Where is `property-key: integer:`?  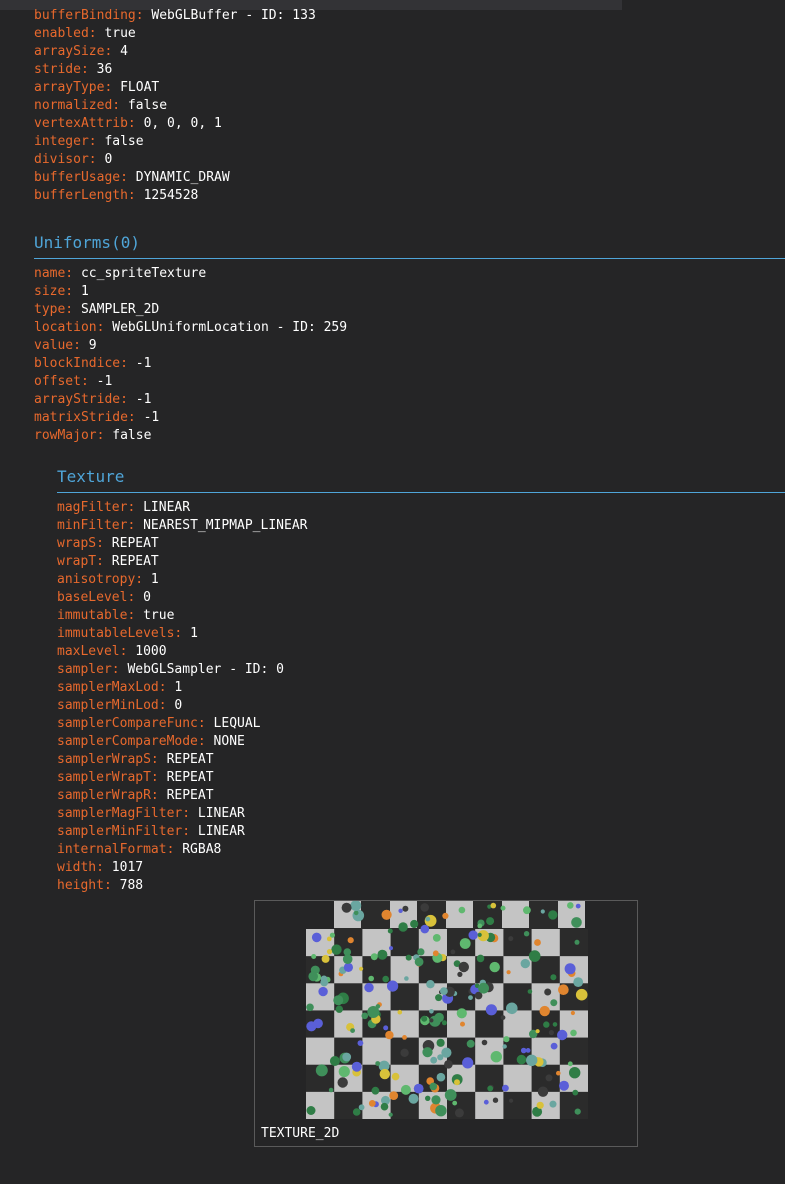 property-key: integer: is located at coordinates (65, 141).